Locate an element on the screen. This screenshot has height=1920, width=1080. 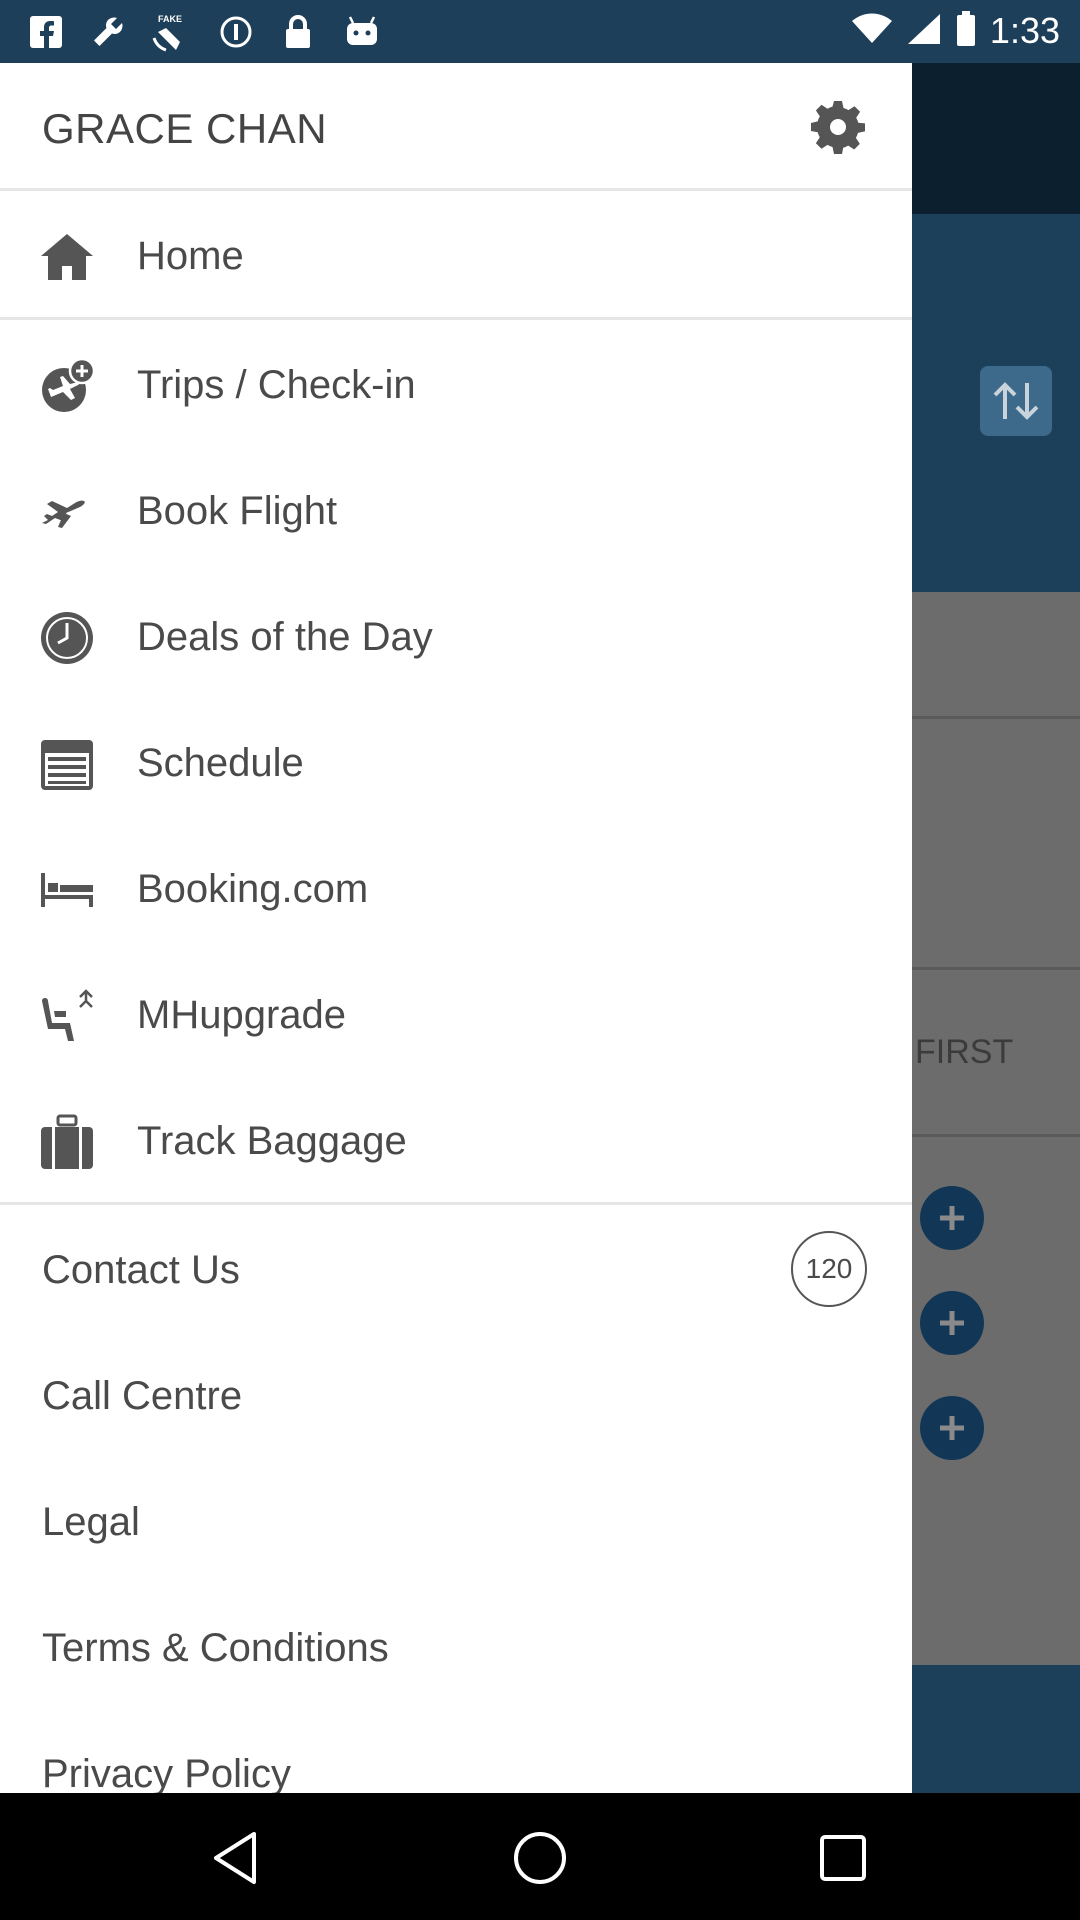
facebook-icon is located at coordinates (46, 32).